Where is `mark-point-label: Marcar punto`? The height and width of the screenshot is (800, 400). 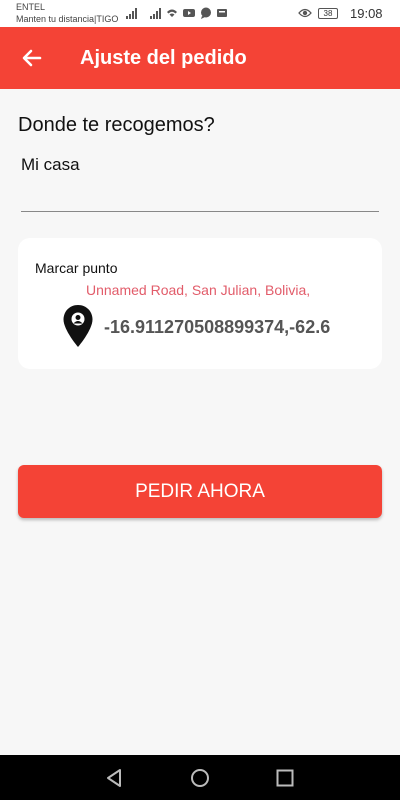 mark-point-label: Marcar punto is located at coordinates (76, 268).